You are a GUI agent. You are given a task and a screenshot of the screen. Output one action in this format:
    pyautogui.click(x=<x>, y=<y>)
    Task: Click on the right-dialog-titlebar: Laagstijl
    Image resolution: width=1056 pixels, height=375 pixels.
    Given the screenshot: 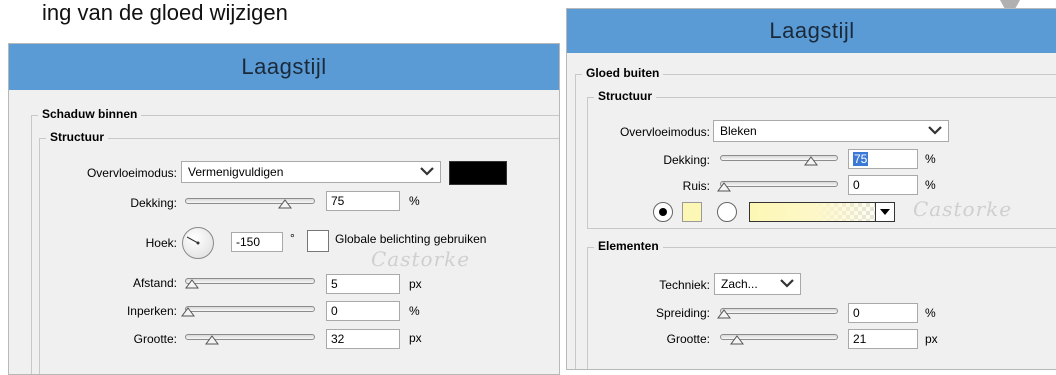 What is the action you would take?
    pyautogui.click(x=811, y=31)
    